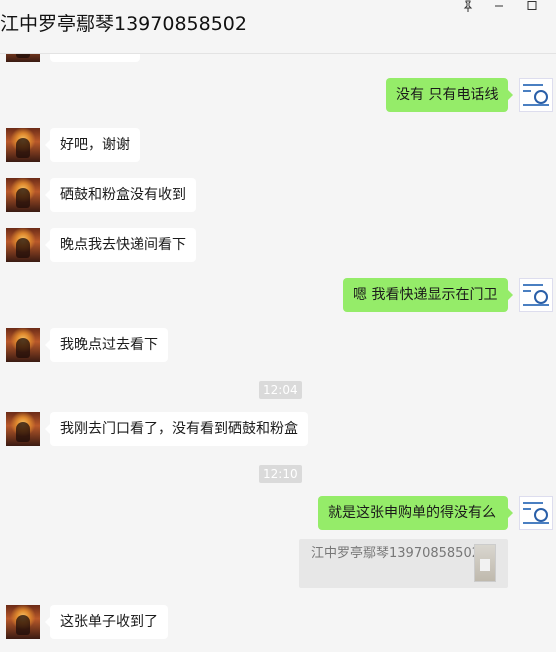 The height and width of the screenshot is (652, 556). What do you see at coordinates (412, 513) in the screenshot?
I see `message-text: 就是这张申购单的得没有么` at bounding box center [412, 513].